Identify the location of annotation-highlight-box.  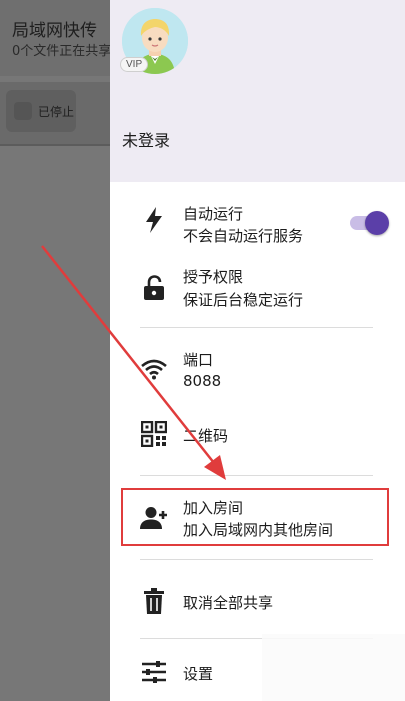
(255, 517).